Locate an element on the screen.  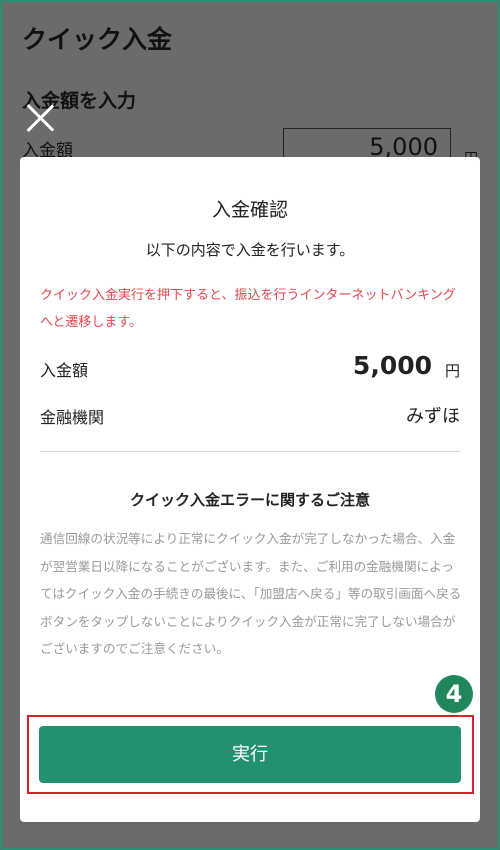
bank-row-label: 金融機関 is located at coordinates (72, 417).